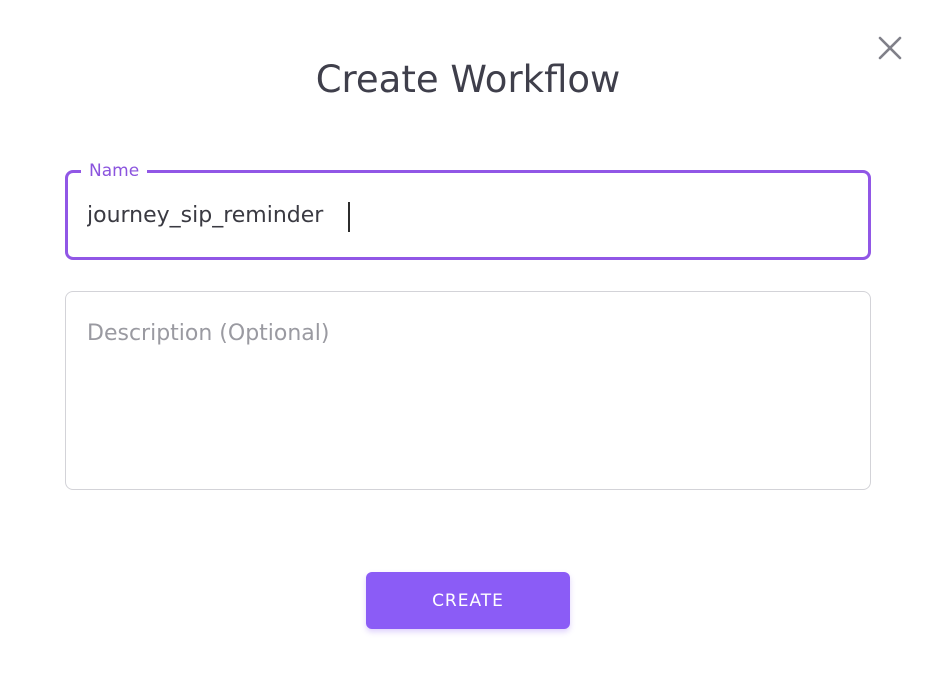 The width and height of the screenshot is (942, 690). I want to click on name-input, so click(467, 216).